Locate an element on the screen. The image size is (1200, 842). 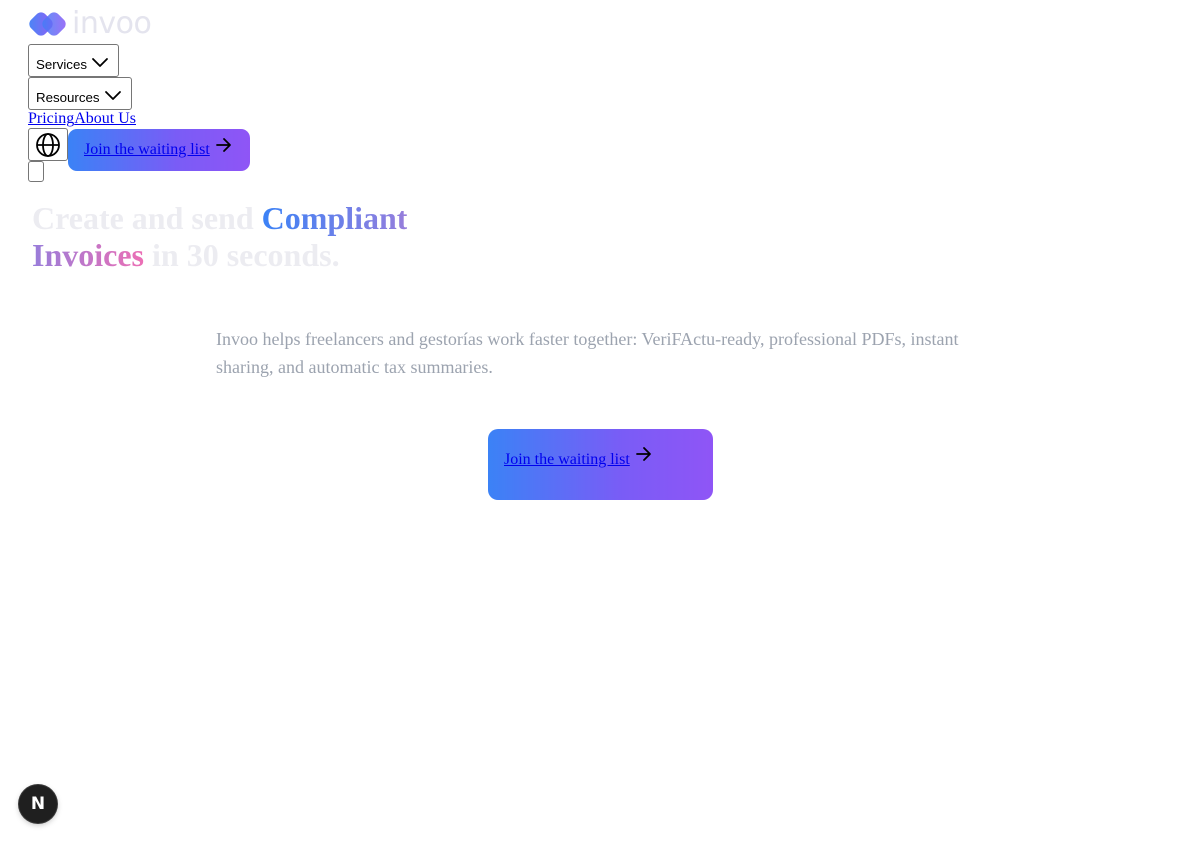
about-us-link: About Us is located at coordinates (105, 118).